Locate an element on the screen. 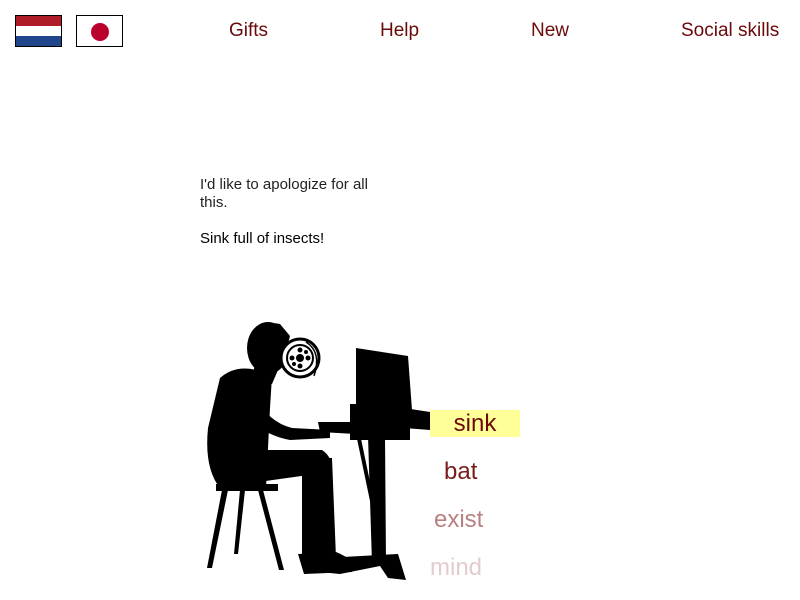 The width and height of the screenshot is (800, 600). person-at-computer-illustration is located at coordinates (318, 451).